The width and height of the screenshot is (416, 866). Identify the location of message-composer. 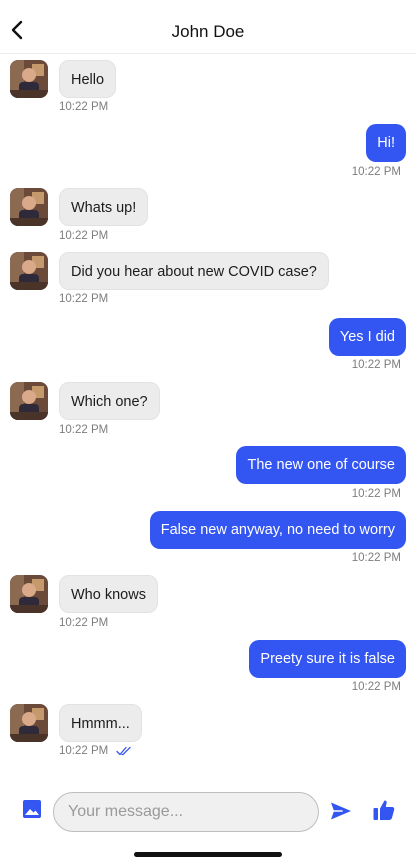
(208, 813).